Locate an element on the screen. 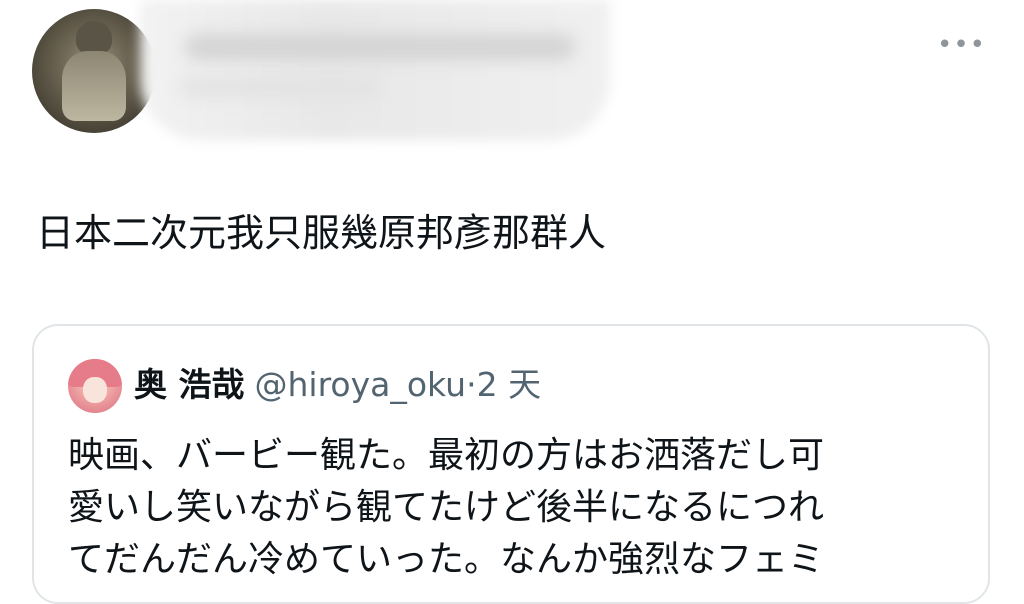 Image resolution: width=1024 pixels, height=604 pixels. quoted-header: 奥 浩哉 @hiroya_oku·2 天 is located at coordinates (337, 385).